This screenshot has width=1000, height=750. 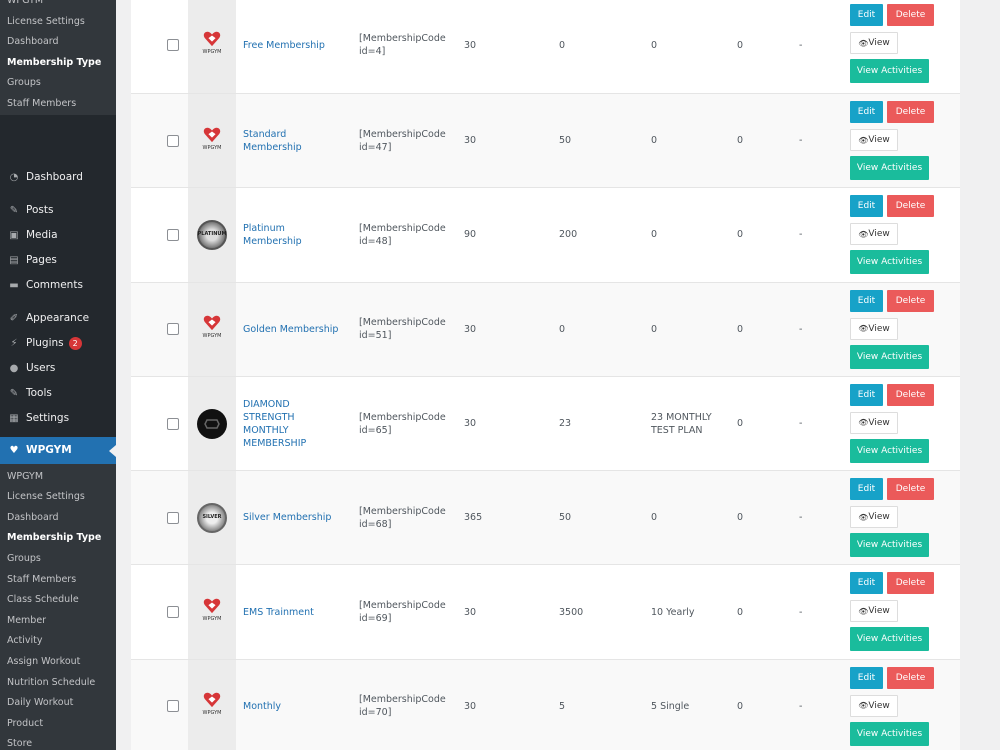 What do you see at coordinates (58, 450) in the screenshot?
I see `menu-item-wpgym: ♥ WPGYM` at bounding box center [58, 450].